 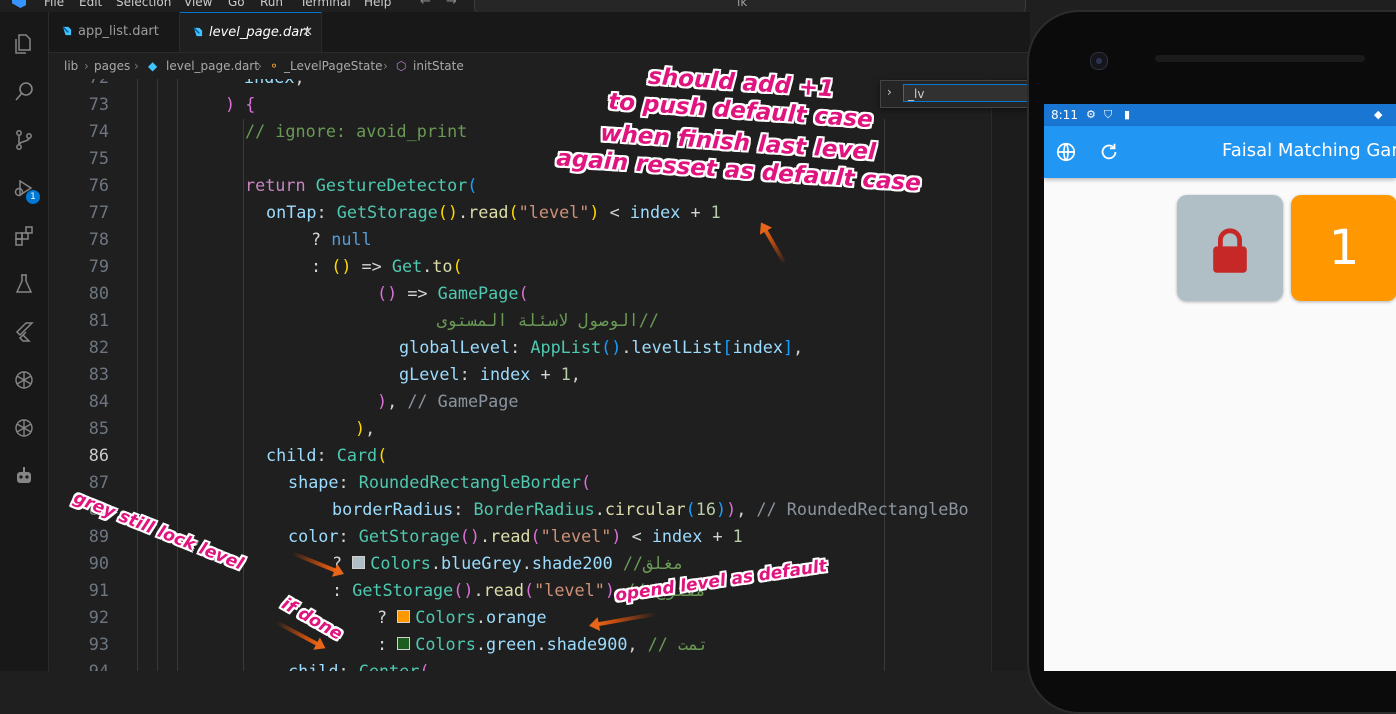 What do you see at coordinates (1066, 152) in the screenshot?
I see `language-globe-icon` at bounding box center [1066, 152].